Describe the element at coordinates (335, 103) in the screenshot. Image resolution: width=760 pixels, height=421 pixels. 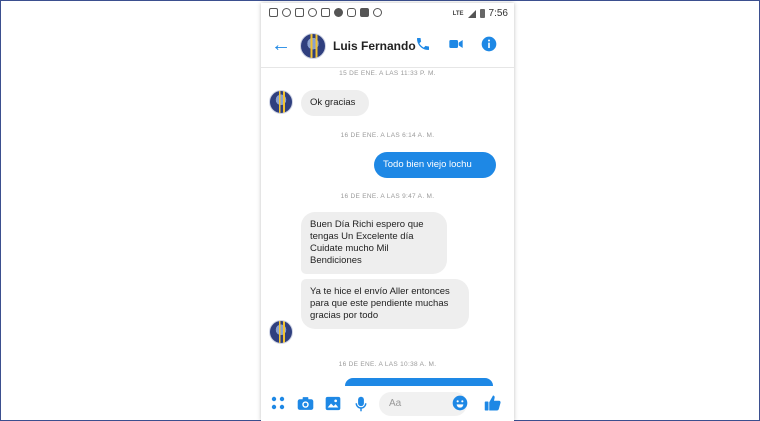
I see `message-bubble-incoming: Ok gracias` at that location.